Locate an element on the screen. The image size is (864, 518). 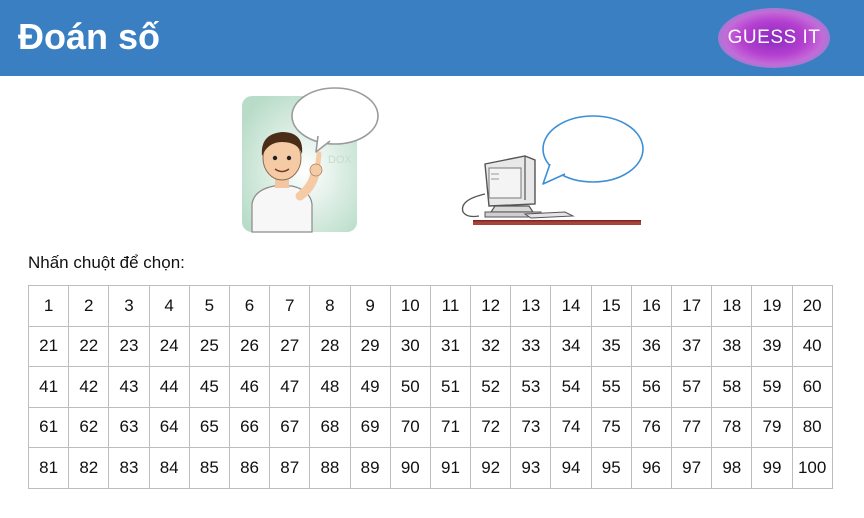
number-cell: 77 is located at coordinates (691, 427).